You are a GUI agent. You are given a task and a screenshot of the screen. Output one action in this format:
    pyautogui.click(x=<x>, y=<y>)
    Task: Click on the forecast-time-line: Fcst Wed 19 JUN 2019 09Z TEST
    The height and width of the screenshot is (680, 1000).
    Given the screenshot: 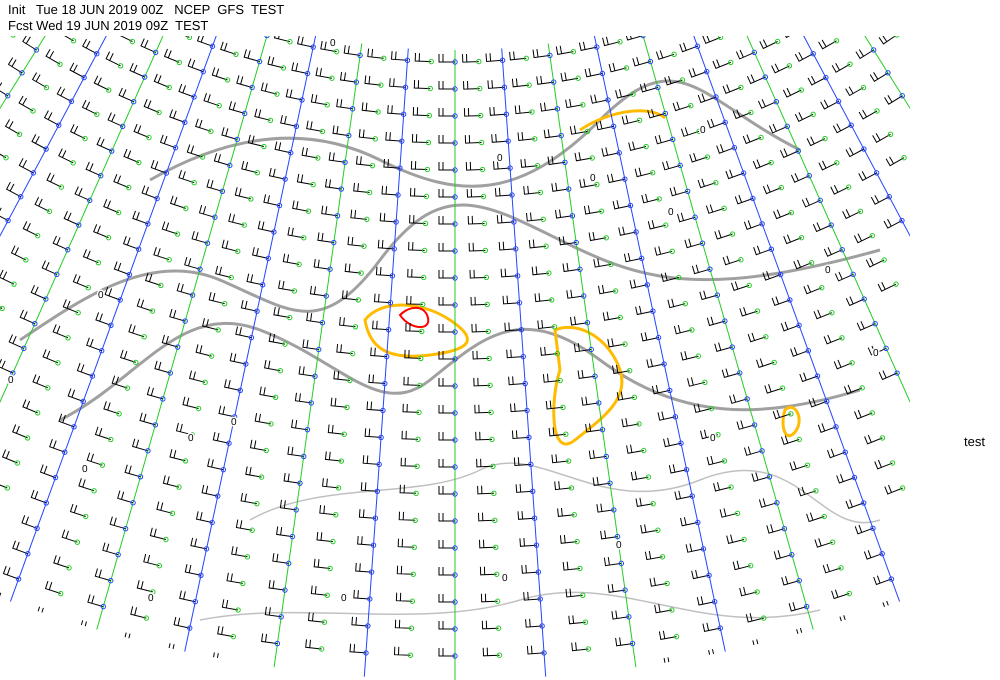 What is the action you would take?
    pyautogui.click(x=108, y=25)
    